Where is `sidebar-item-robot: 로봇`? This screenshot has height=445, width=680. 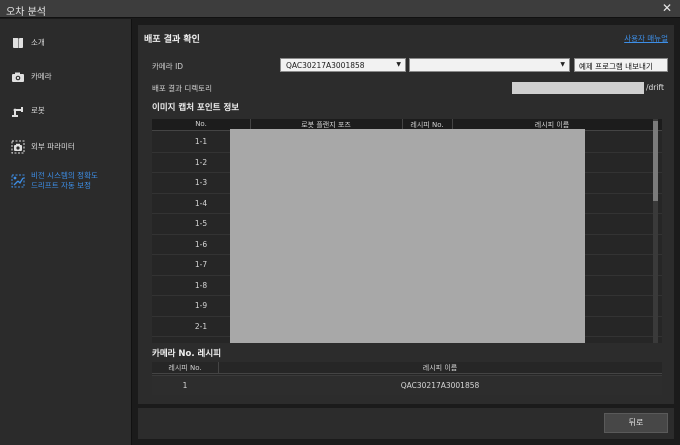 sidebar-item-robot: 로봇 is located at coordinates (66, 111).